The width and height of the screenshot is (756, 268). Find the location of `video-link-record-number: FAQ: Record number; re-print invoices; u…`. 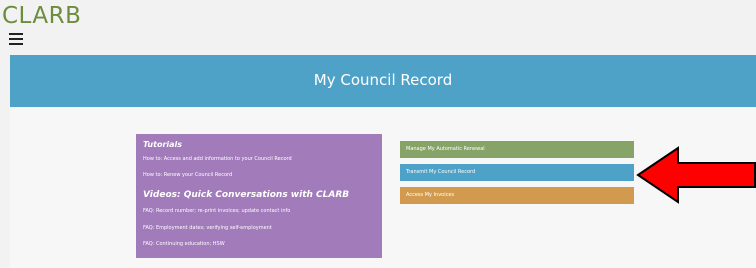

video-link-record-number: FAQ: Record number; re-print invoices; u… is located at coordinates (216, 211).